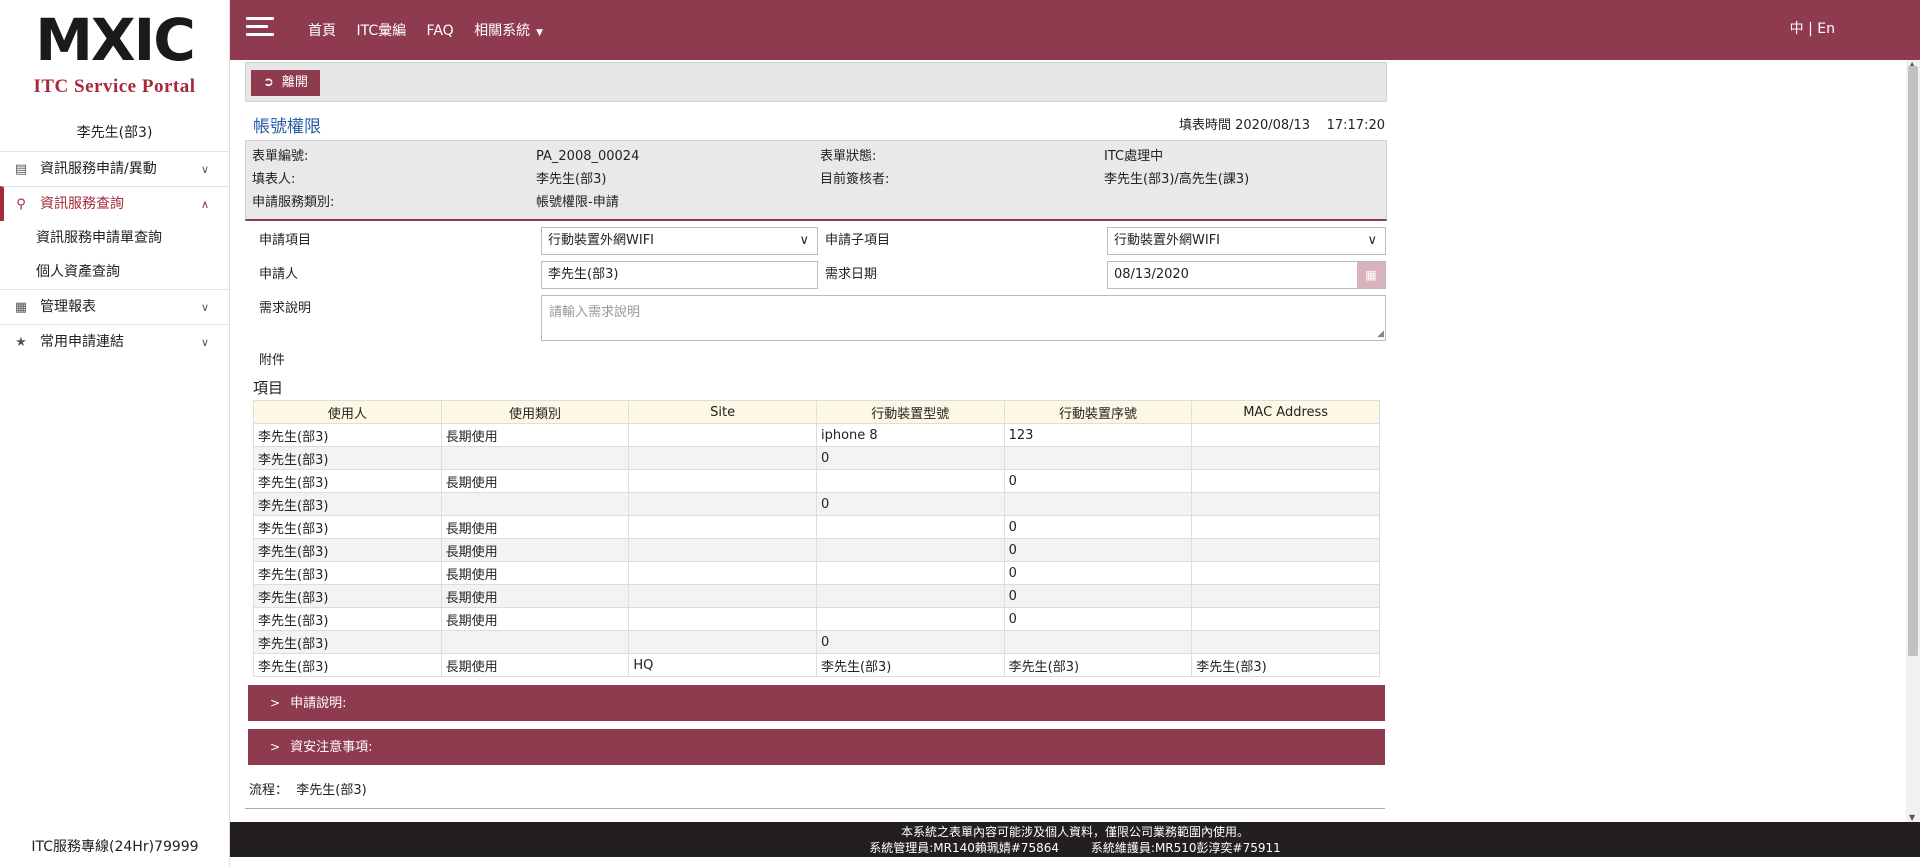 Image resolution: width=1920 pixels, height=866 pixels. Describe the element at coordinates (848, 156) in the screenshot. I see `form-status-label: 表單狀態:` at that location.